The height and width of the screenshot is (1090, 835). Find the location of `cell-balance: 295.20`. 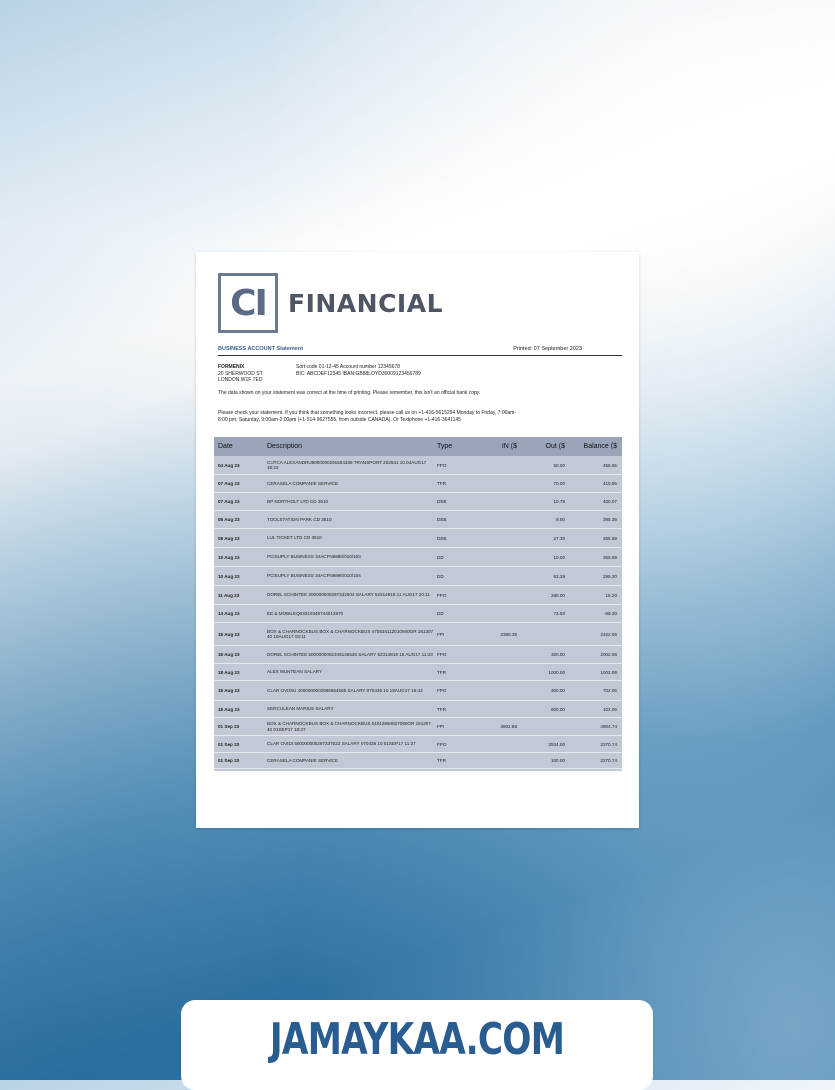

cell-balance: 295.20 is located at coordinates (609, 576).